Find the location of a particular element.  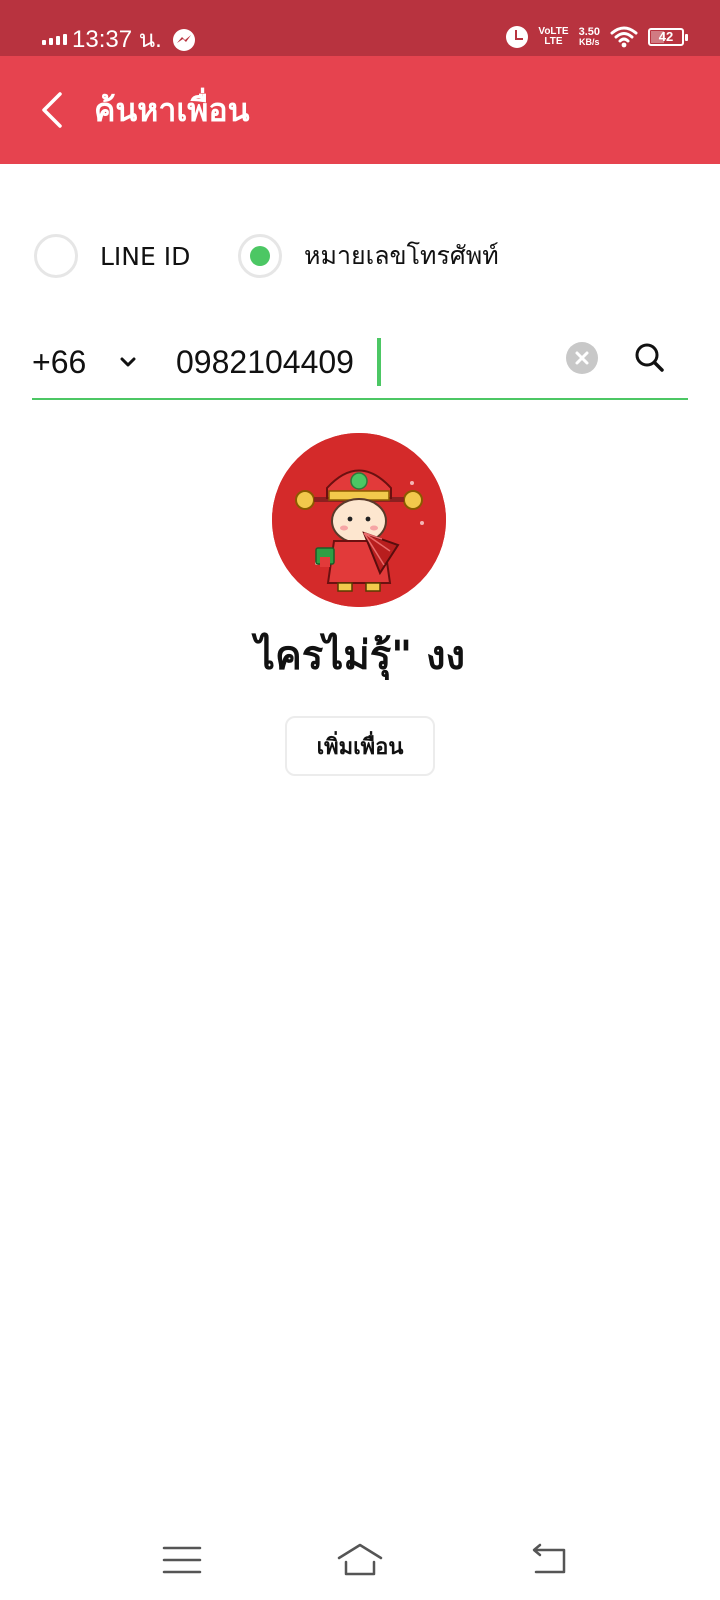

alarm-icon is located at coordinates (517, 37).